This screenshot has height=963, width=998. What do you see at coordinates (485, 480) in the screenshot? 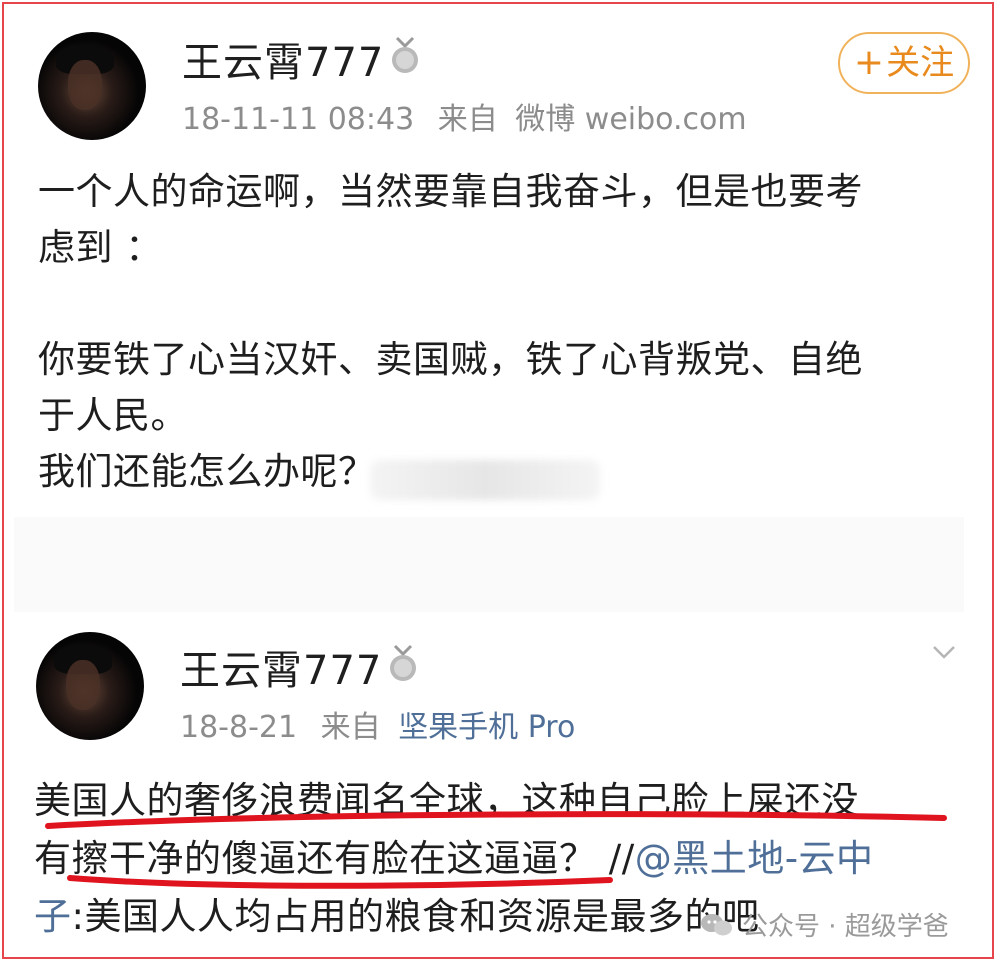
I see `blurred-region` at bounding box center [485, 480].